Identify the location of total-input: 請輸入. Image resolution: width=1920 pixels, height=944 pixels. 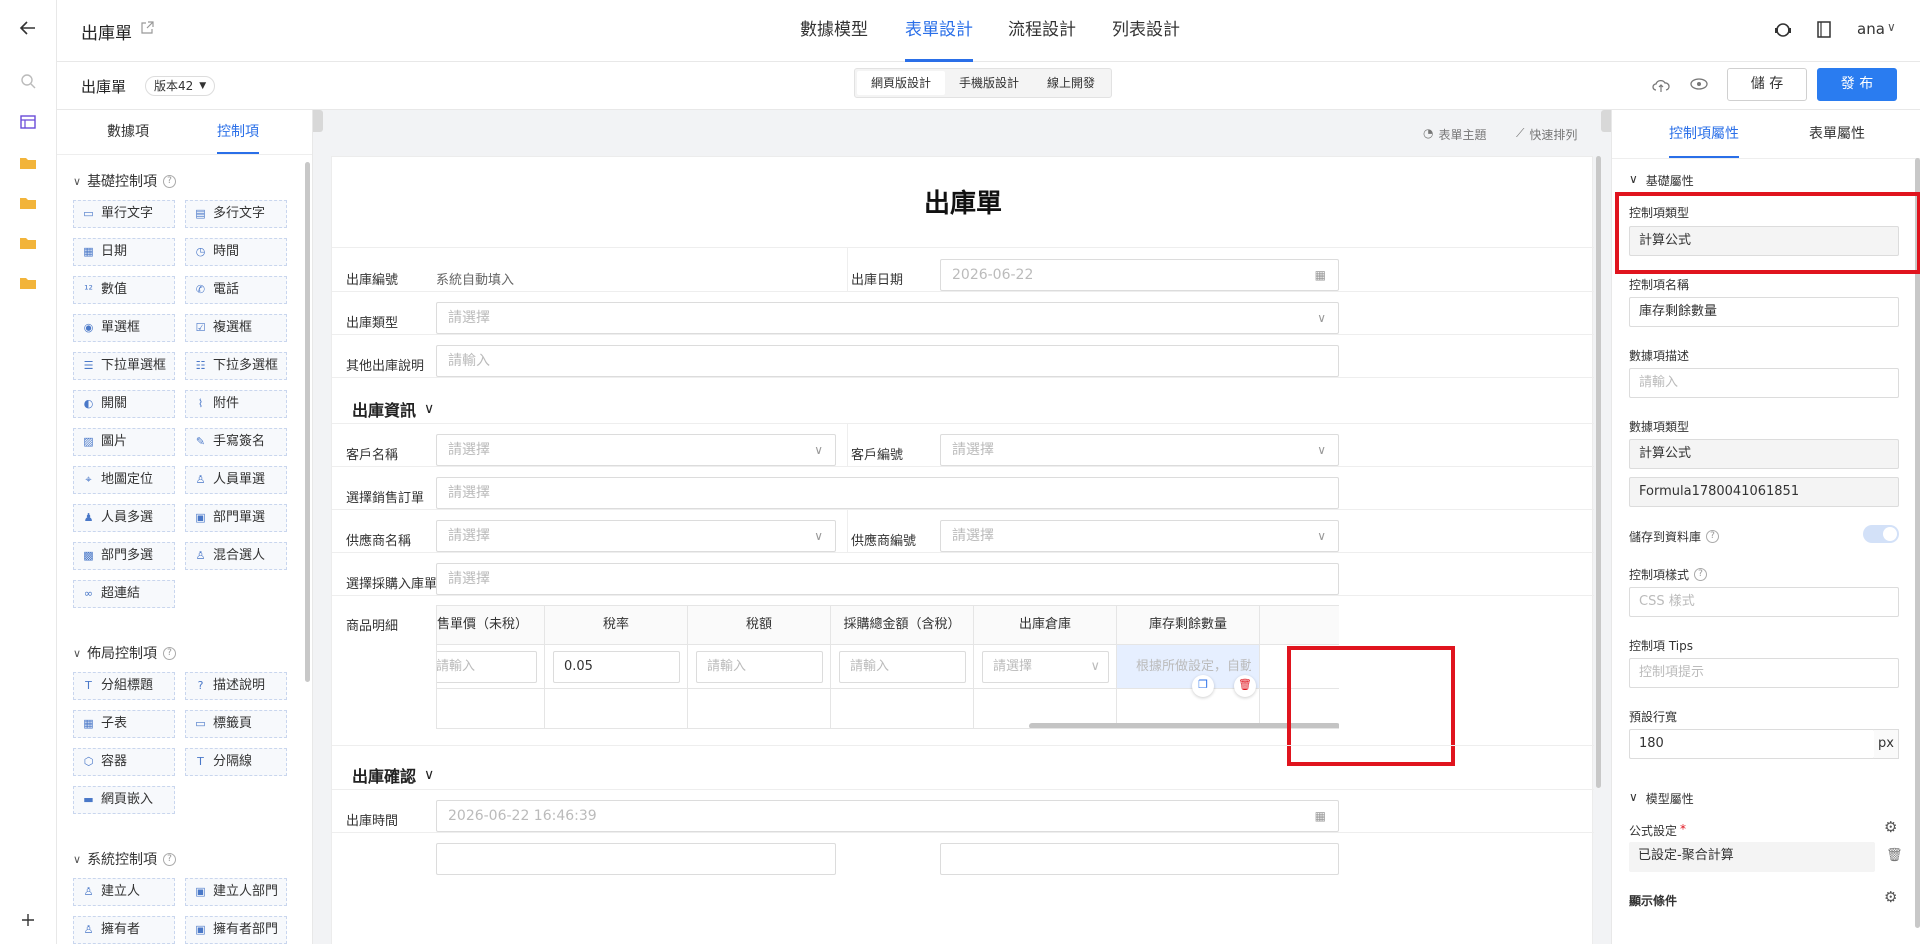
(902, 667).